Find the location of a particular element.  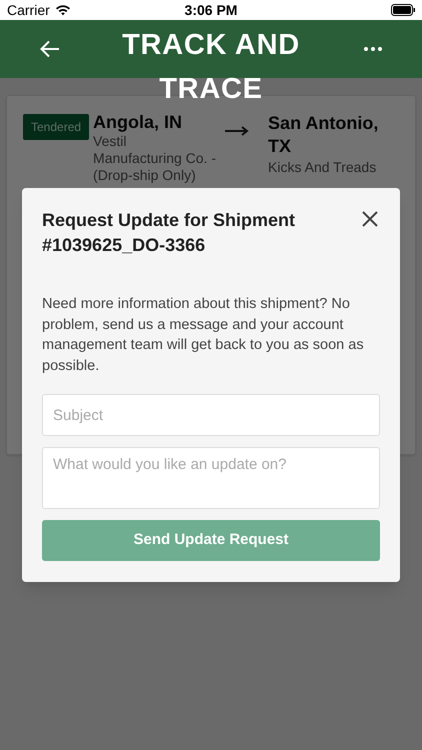

carrier-label: Carrier is located at coordinates (28, 10).